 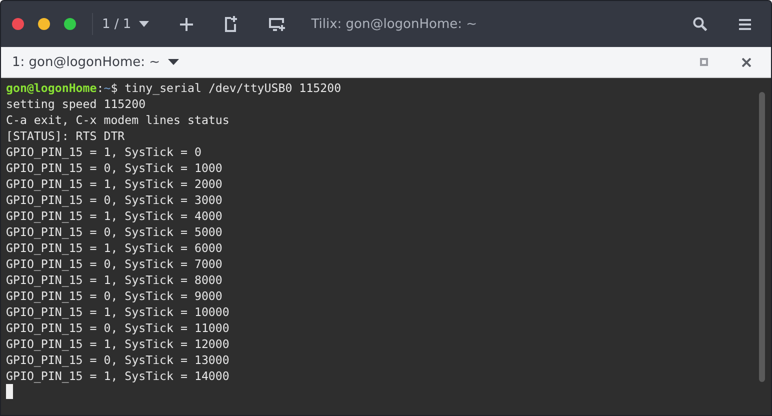 I want to click on output-line: GPIO_PIN_15 = 0, SysTick = 11000, so click(x=118, y=328).